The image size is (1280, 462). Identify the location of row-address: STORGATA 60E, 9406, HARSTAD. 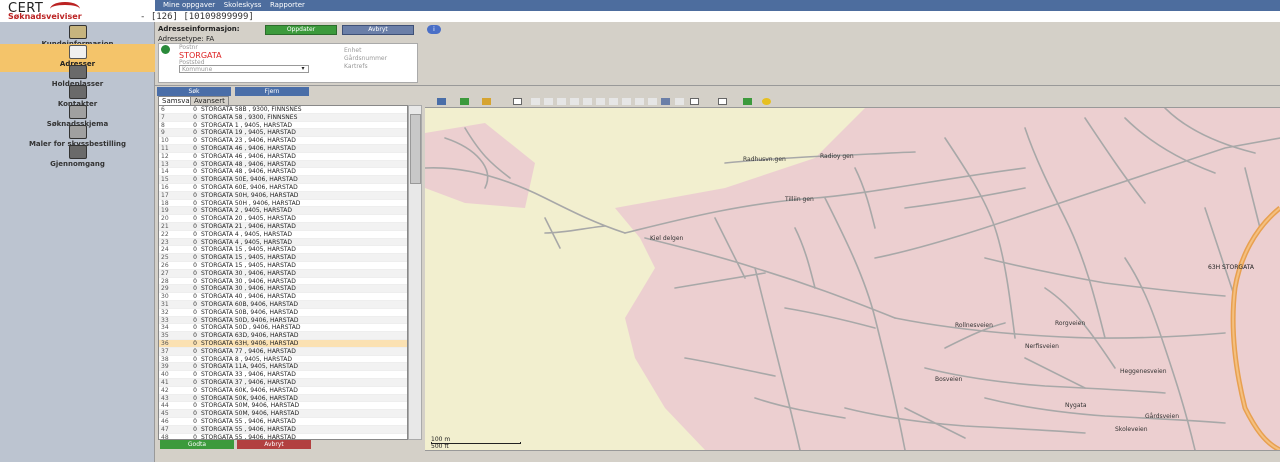
(249, 187).